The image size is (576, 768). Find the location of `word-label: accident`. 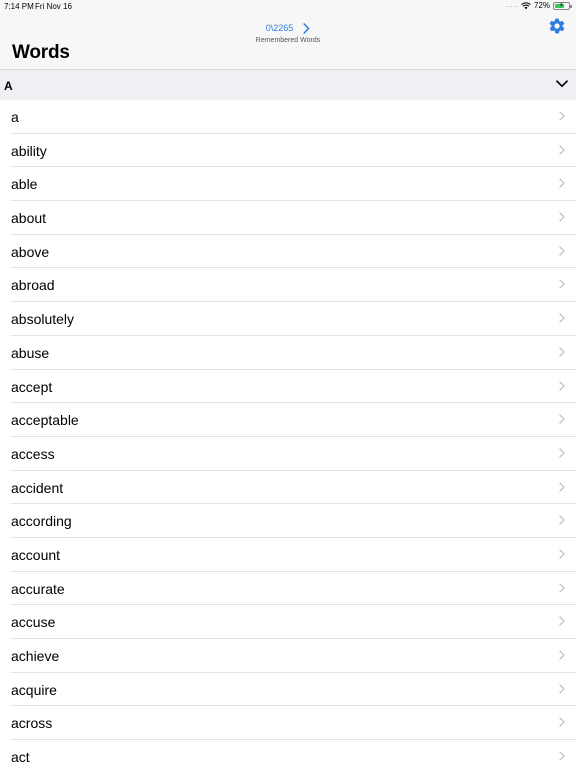

word-label: accident is located at coordinates (37, 487).